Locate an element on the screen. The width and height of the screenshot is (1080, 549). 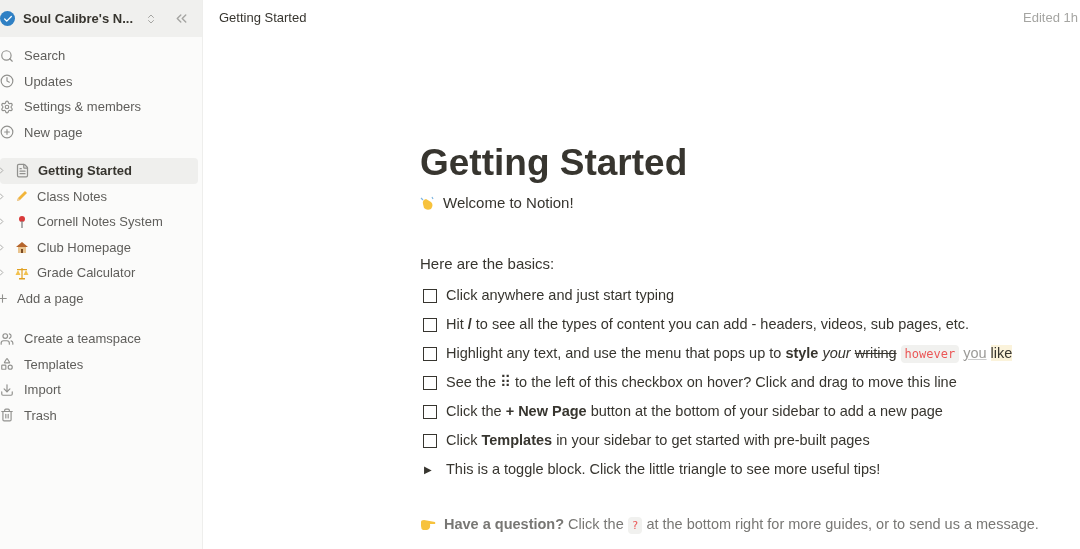
page-title: Getting Started is located at coordinates (554, 163).